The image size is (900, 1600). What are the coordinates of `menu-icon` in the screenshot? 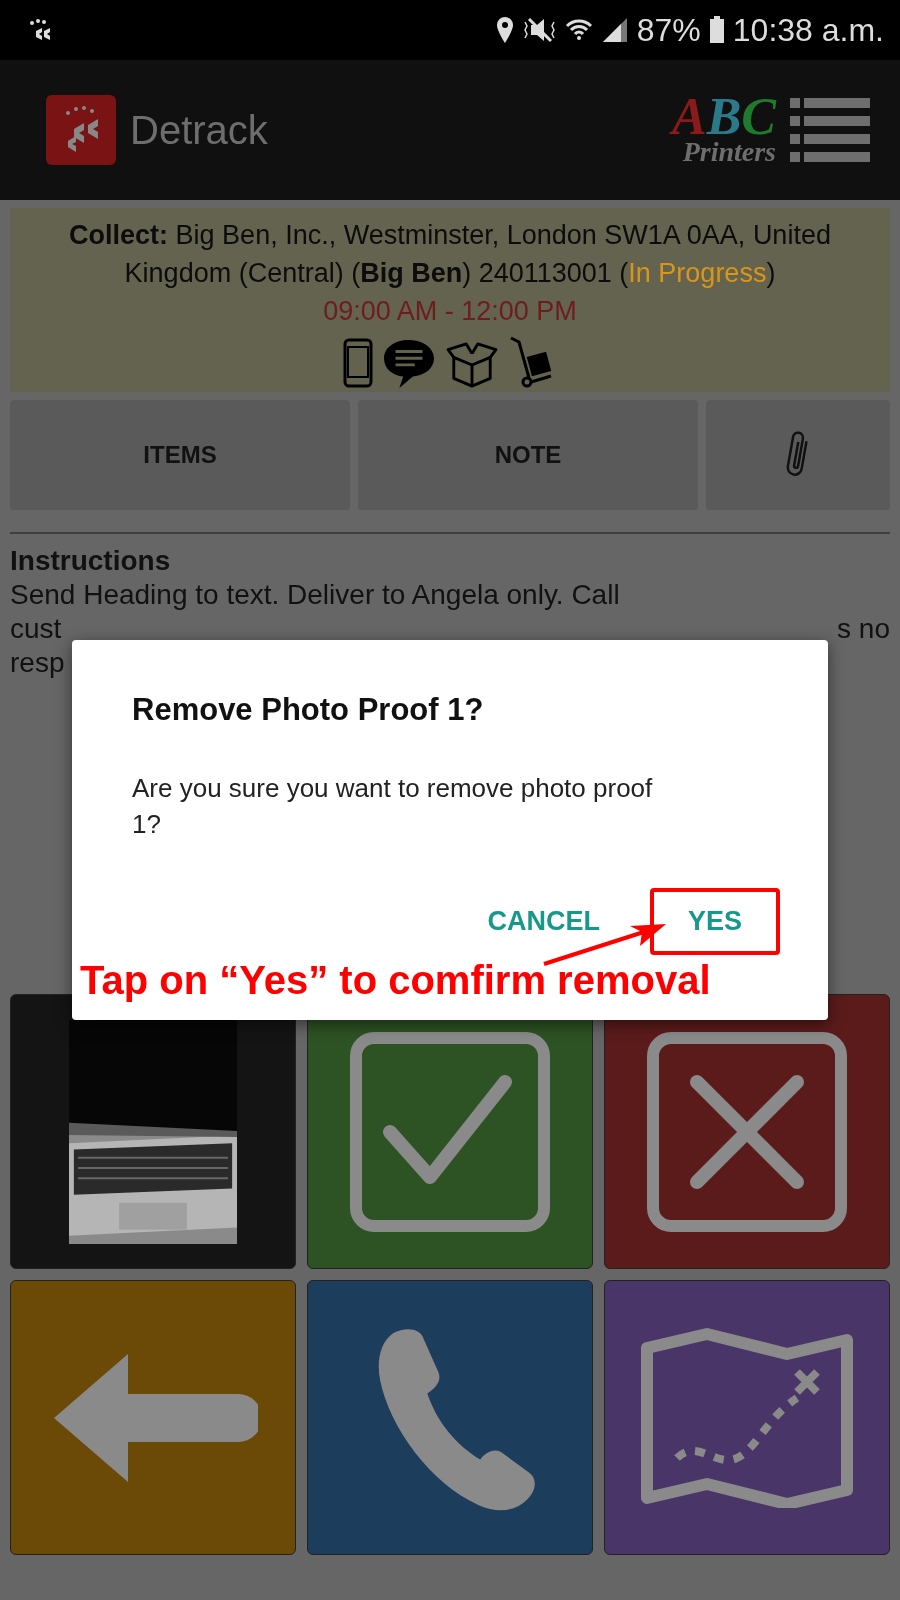 It's located at (830, 130).